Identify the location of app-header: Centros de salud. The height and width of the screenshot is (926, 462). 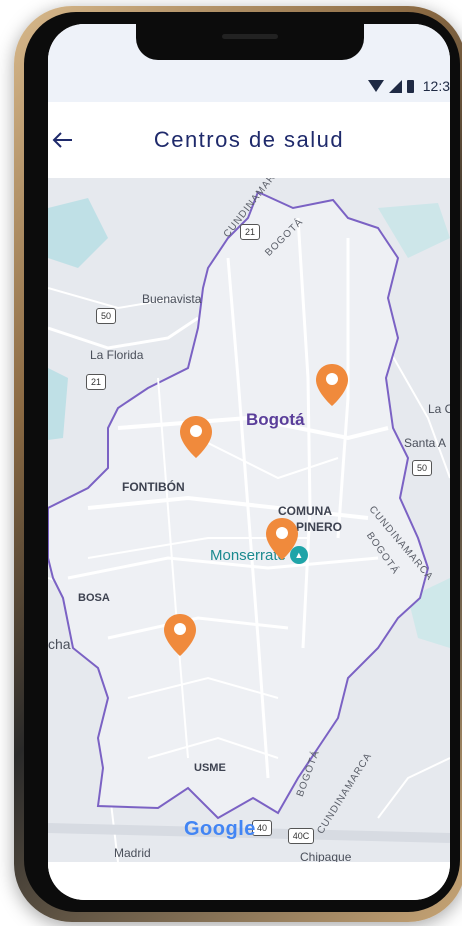
(249, 140).